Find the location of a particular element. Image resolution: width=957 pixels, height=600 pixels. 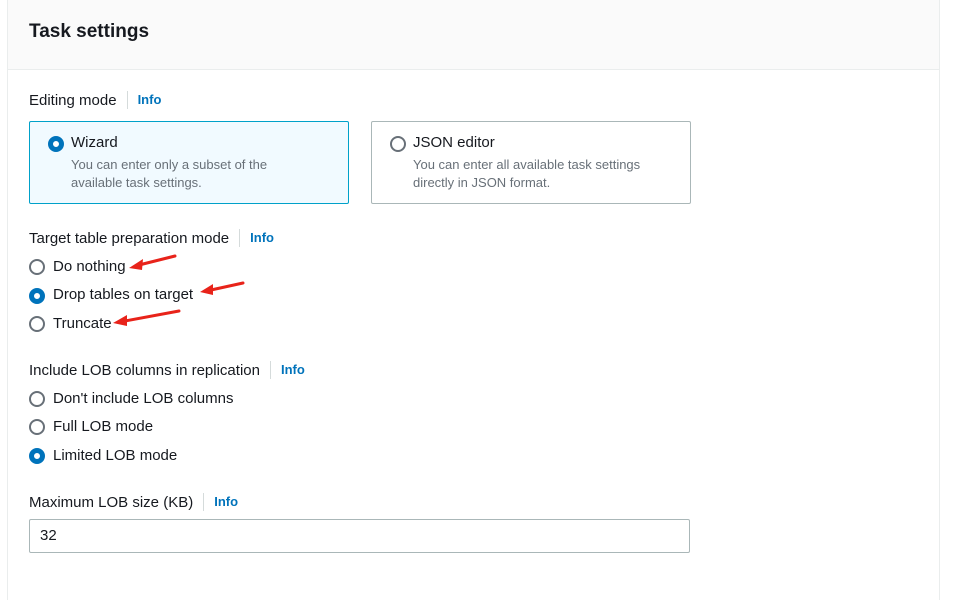

editing-mode-label: Editing mode Info is located at coordinates (95, 100).